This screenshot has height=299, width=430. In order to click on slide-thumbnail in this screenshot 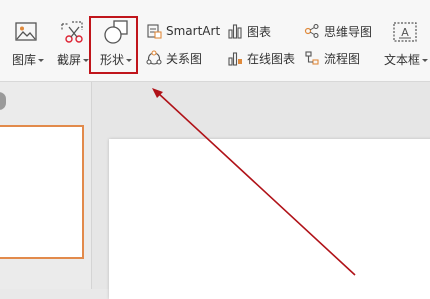, I will do `click(42, 192)`.